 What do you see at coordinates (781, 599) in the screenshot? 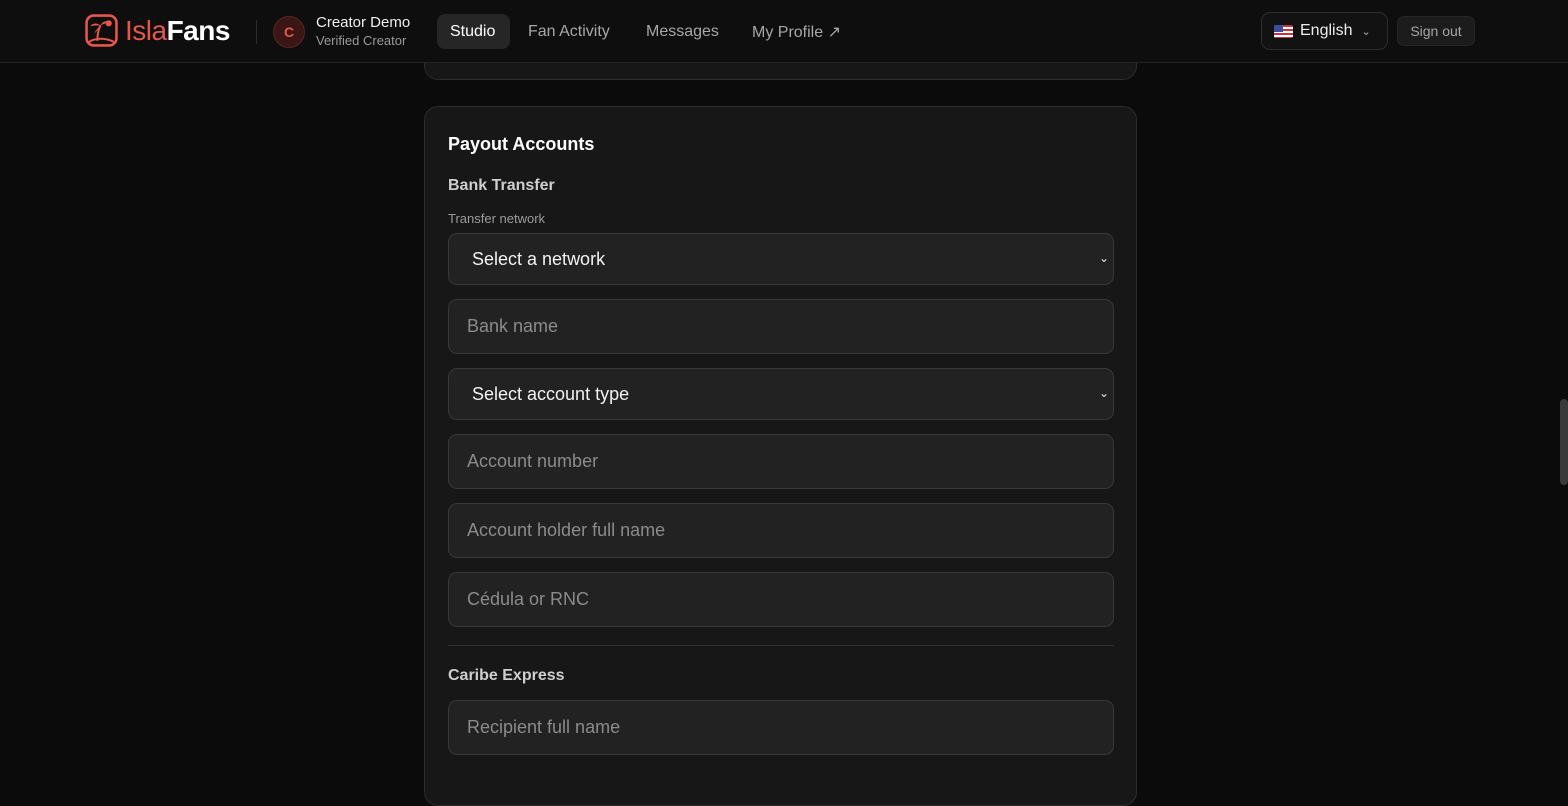
I see `cedula-rnc-input: Cédula or RNC` at bounding box center [781, 599].